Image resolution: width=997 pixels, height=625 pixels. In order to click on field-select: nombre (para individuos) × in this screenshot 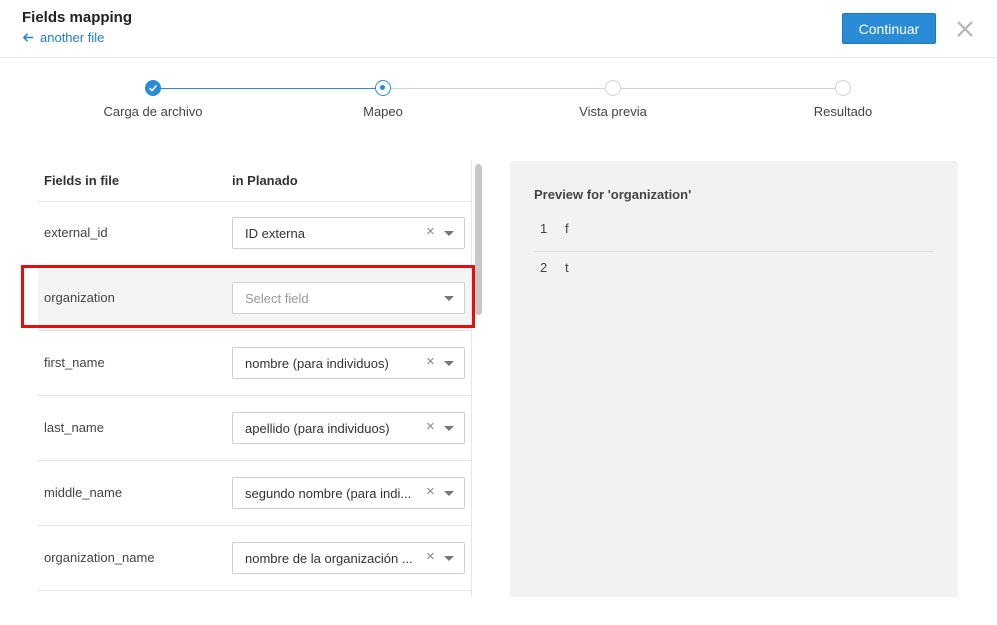, I will do `click(348, 363)`.